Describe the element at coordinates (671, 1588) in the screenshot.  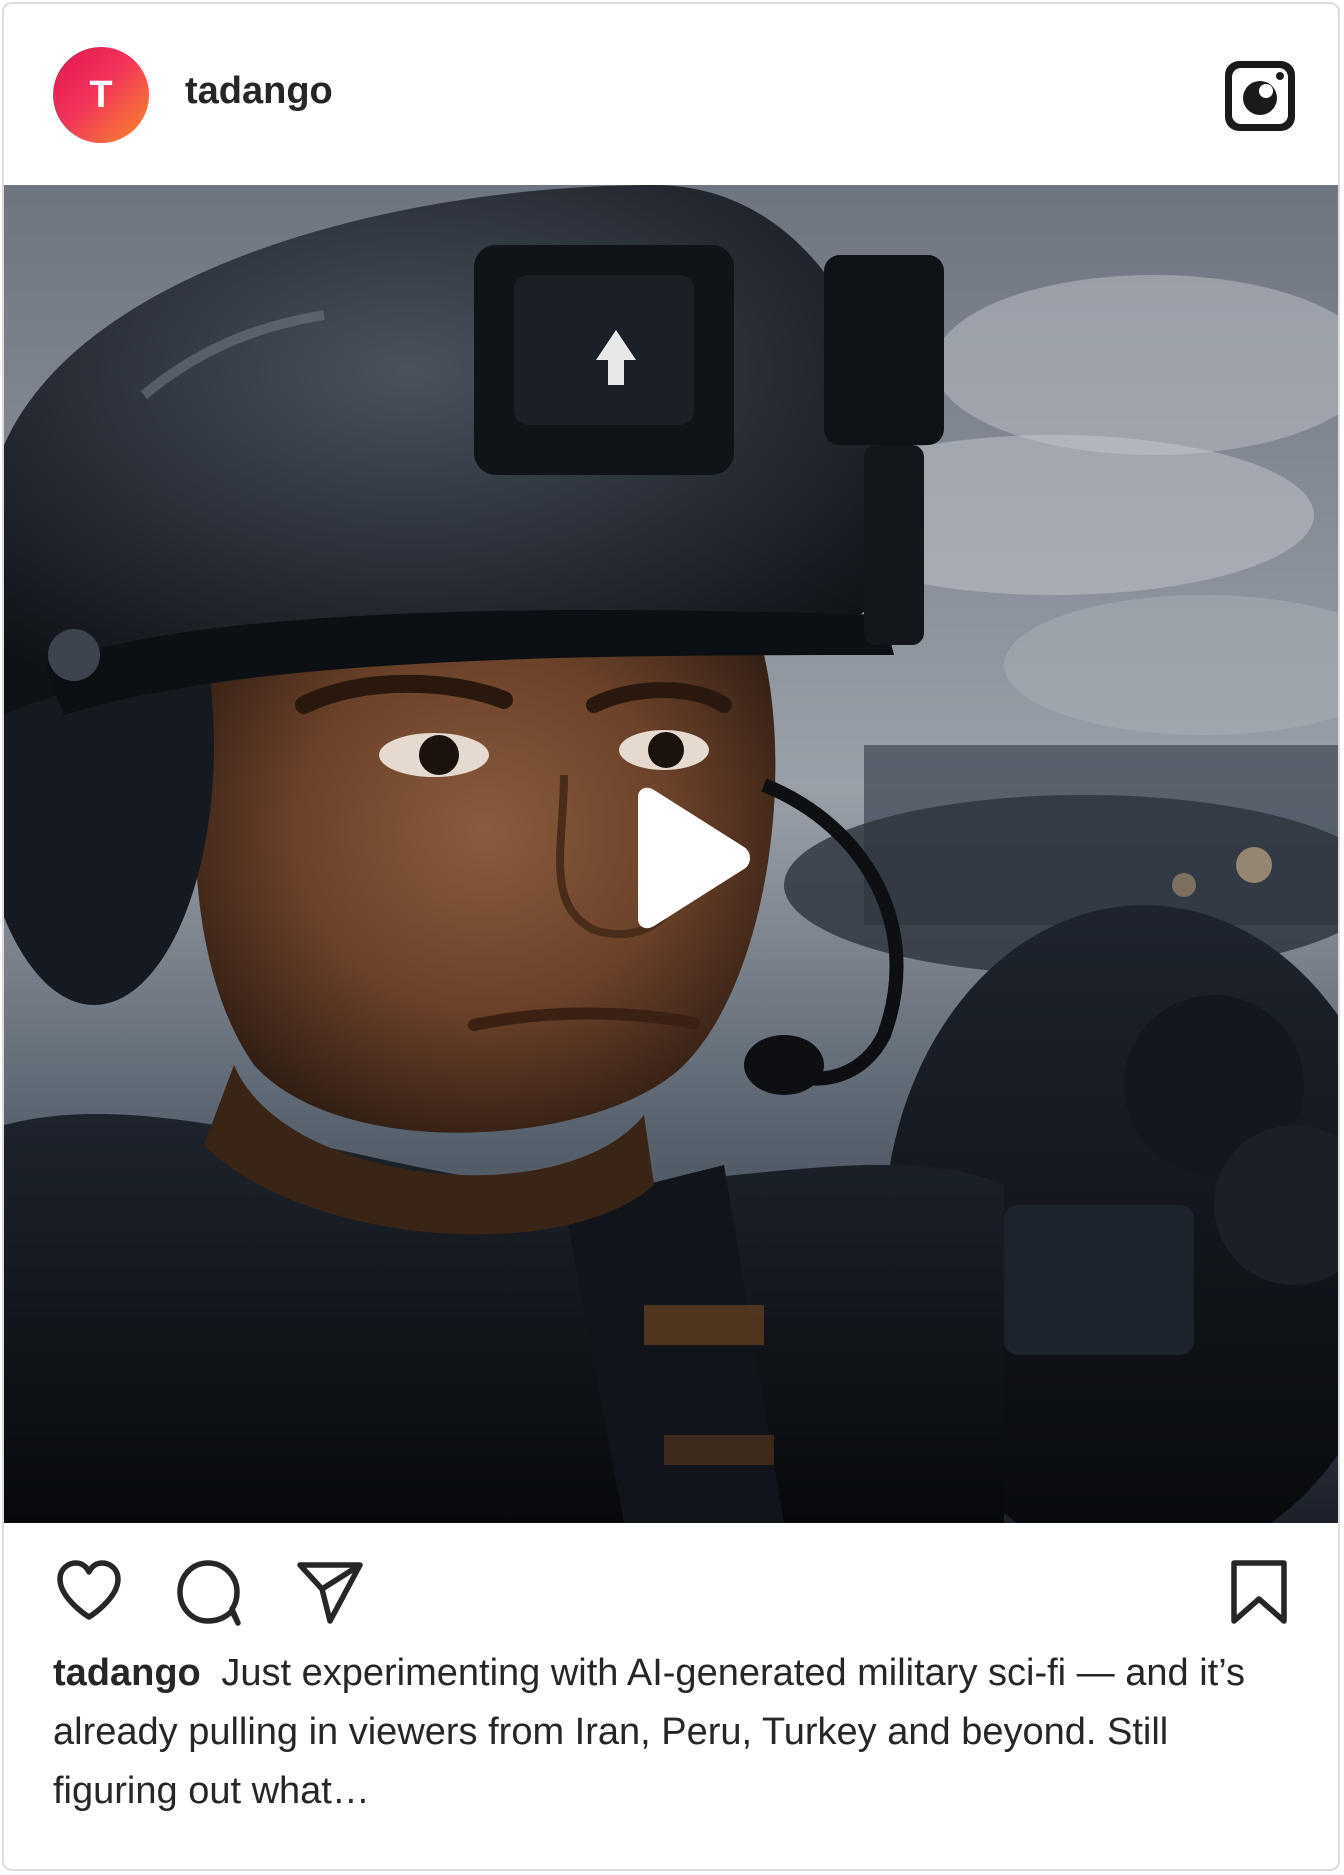
I see `action-bar` at that location.